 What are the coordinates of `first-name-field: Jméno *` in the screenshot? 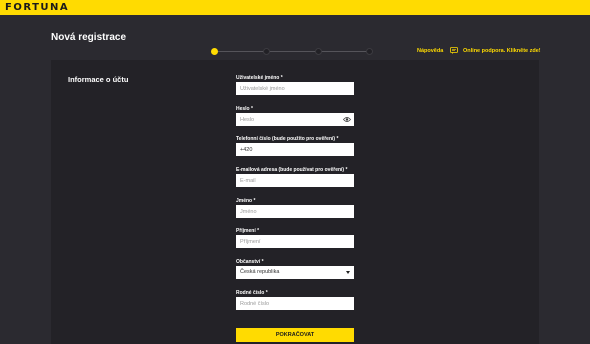 It's located at (295, 207).